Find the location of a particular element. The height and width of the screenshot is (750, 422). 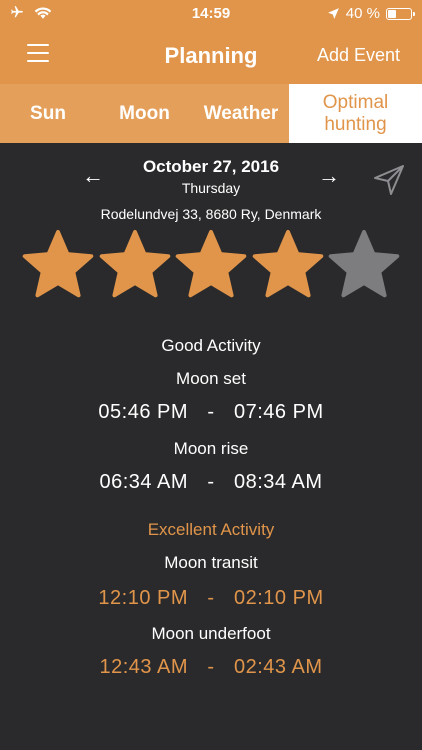

moon-rise-label: Moon rise is located at coordinates (211, 448).